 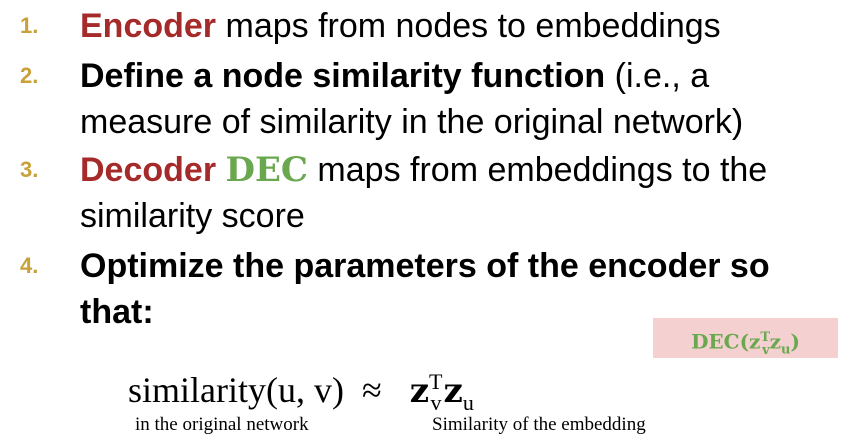 I want to click on dec-prefix: DEC(, so click(x=720, y=341).